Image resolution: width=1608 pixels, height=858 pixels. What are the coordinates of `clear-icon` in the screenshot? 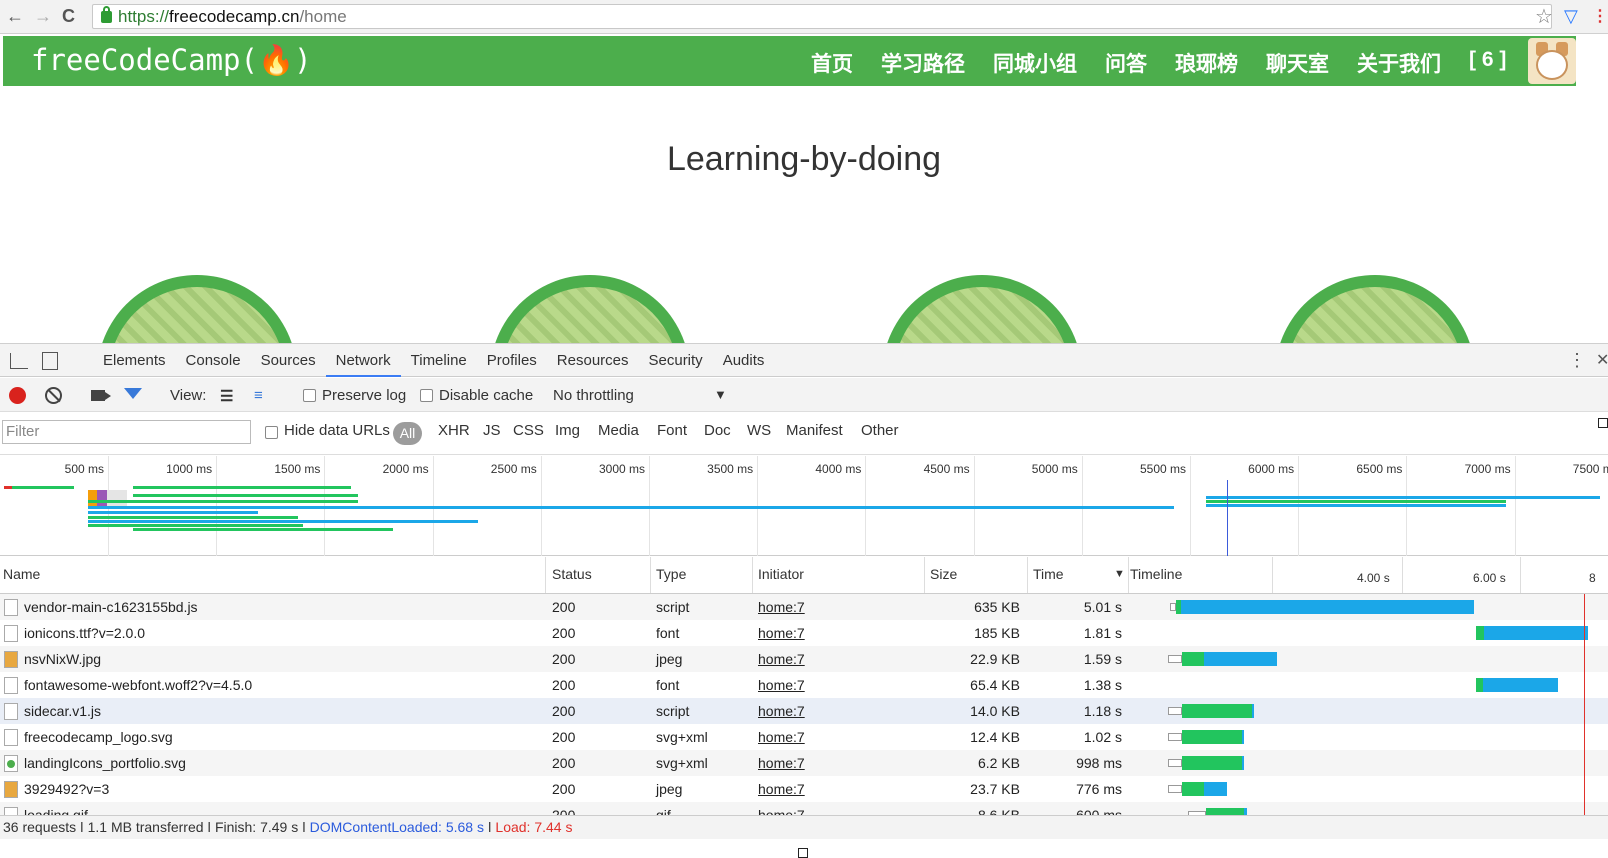 It's located at (53, 395).